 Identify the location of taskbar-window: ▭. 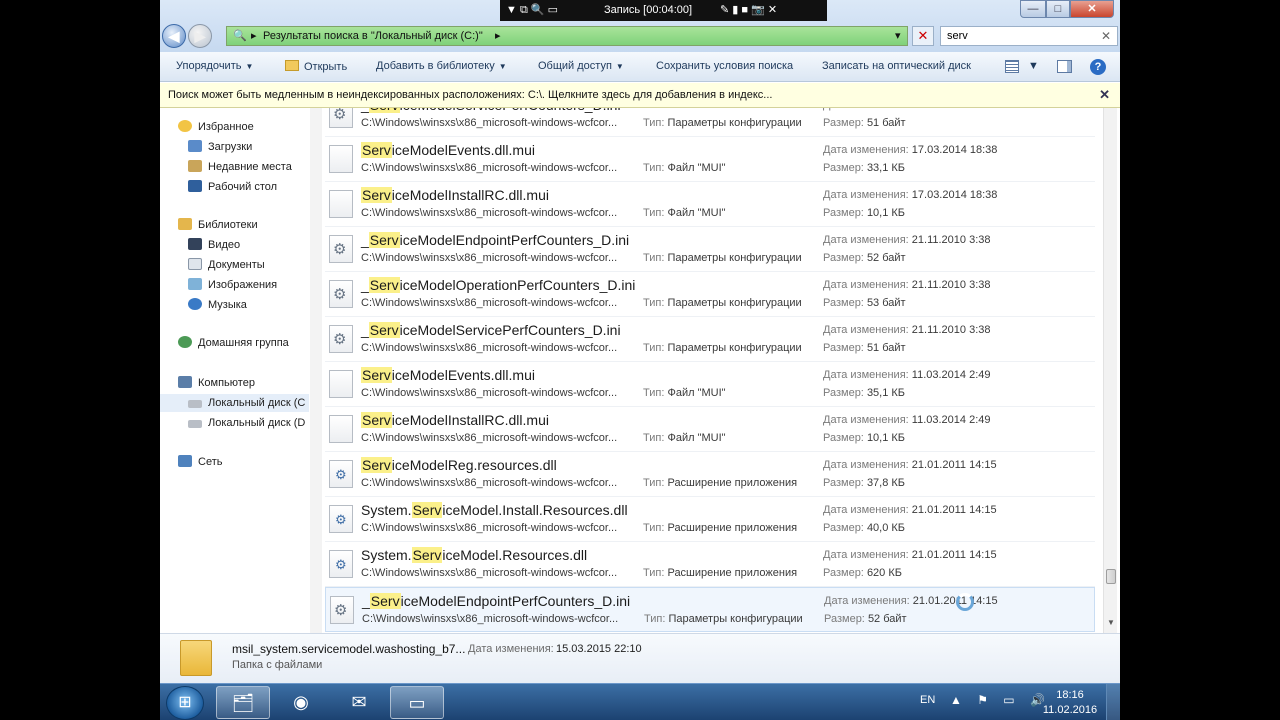
(417, 702).